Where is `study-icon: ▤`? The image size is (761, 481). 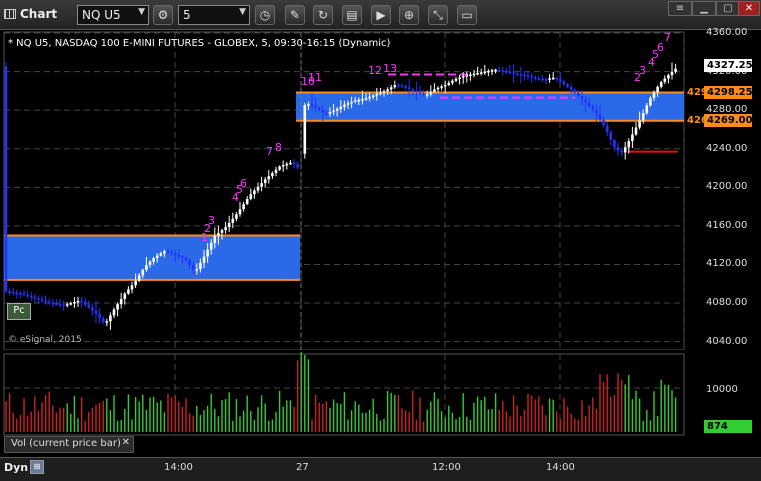 study-icon: ▤ is located at coordinates (352, 15).